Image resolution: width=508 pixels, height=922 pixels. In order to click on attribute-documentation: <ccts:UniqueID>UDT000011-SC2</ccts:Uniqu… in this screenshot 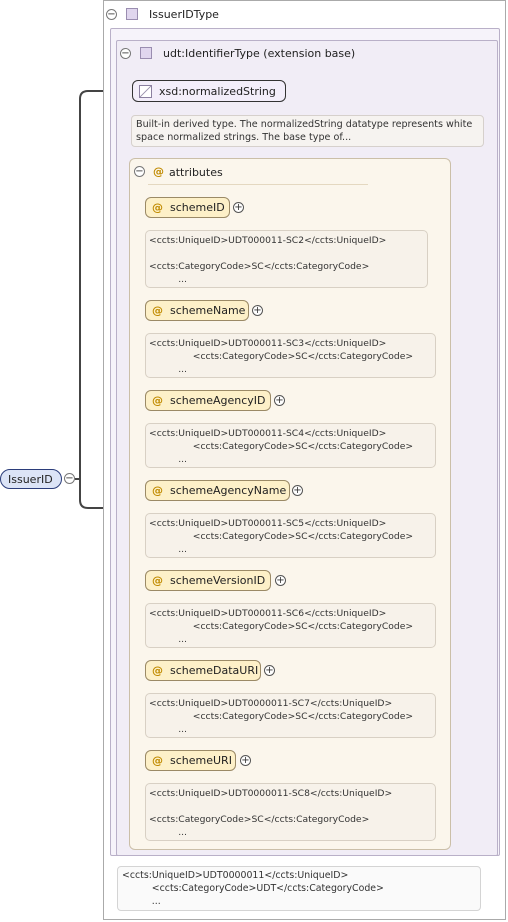, I will do `click(286, 259)`.